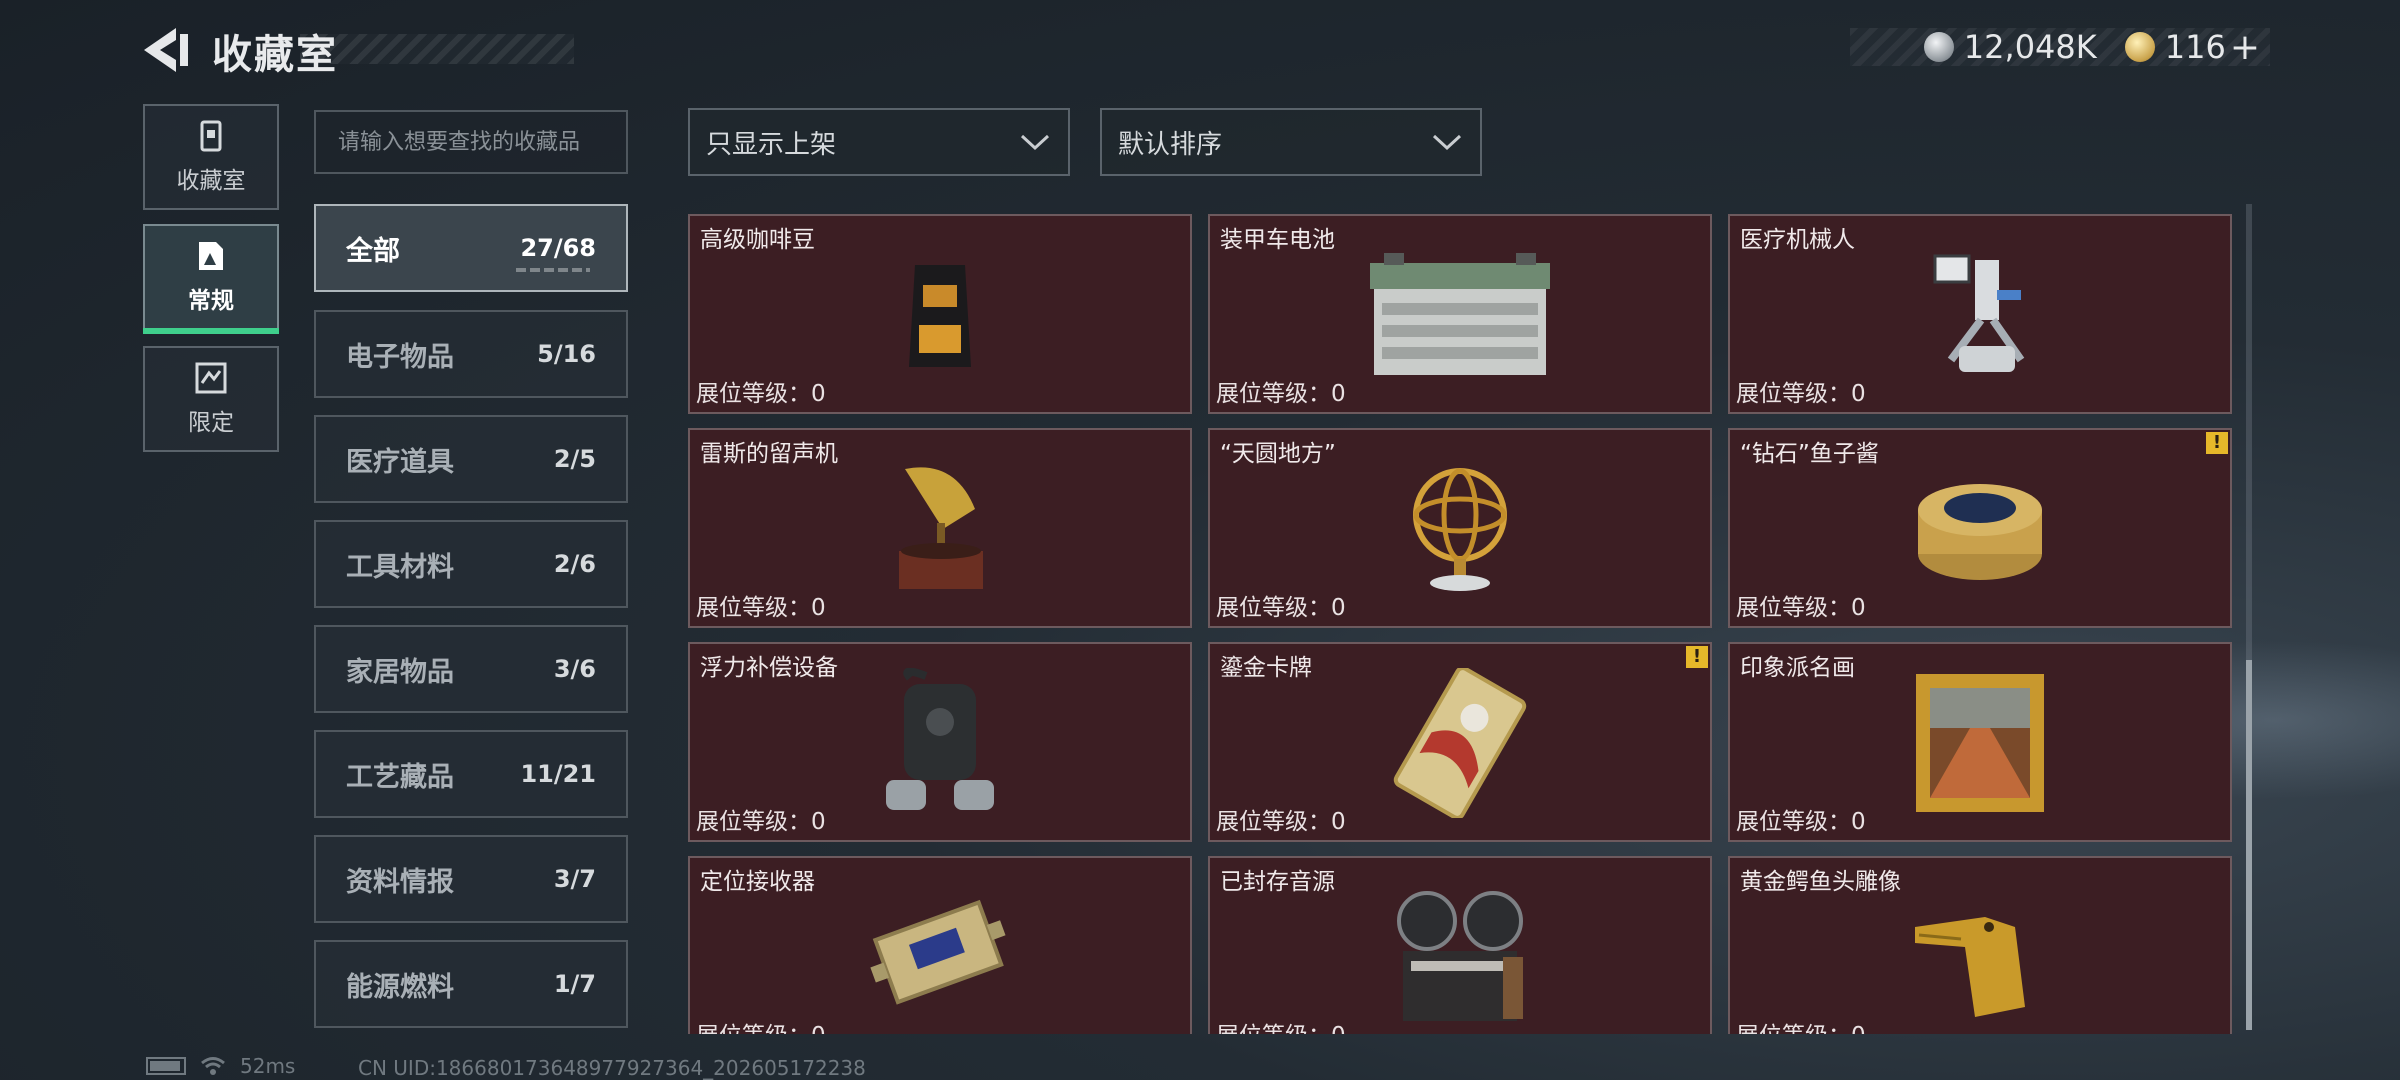  Describe the element at coordinates (1291, 142) in the screenshot. I see `sort-dropdown: 默认排序` at that location.